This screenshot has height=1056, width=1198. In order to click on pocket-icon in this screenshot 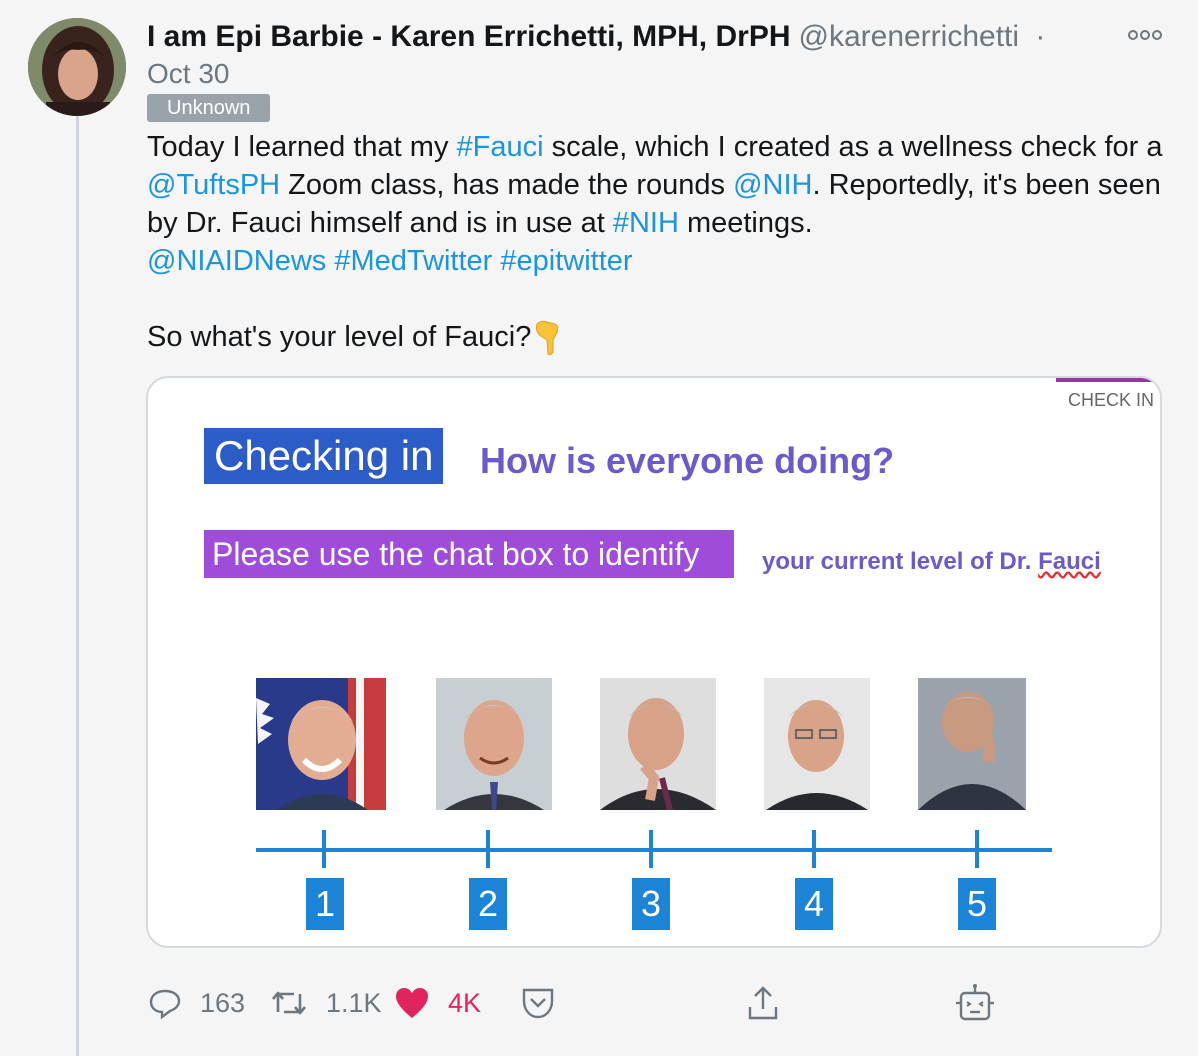, I will do `click(538, 1003)`.